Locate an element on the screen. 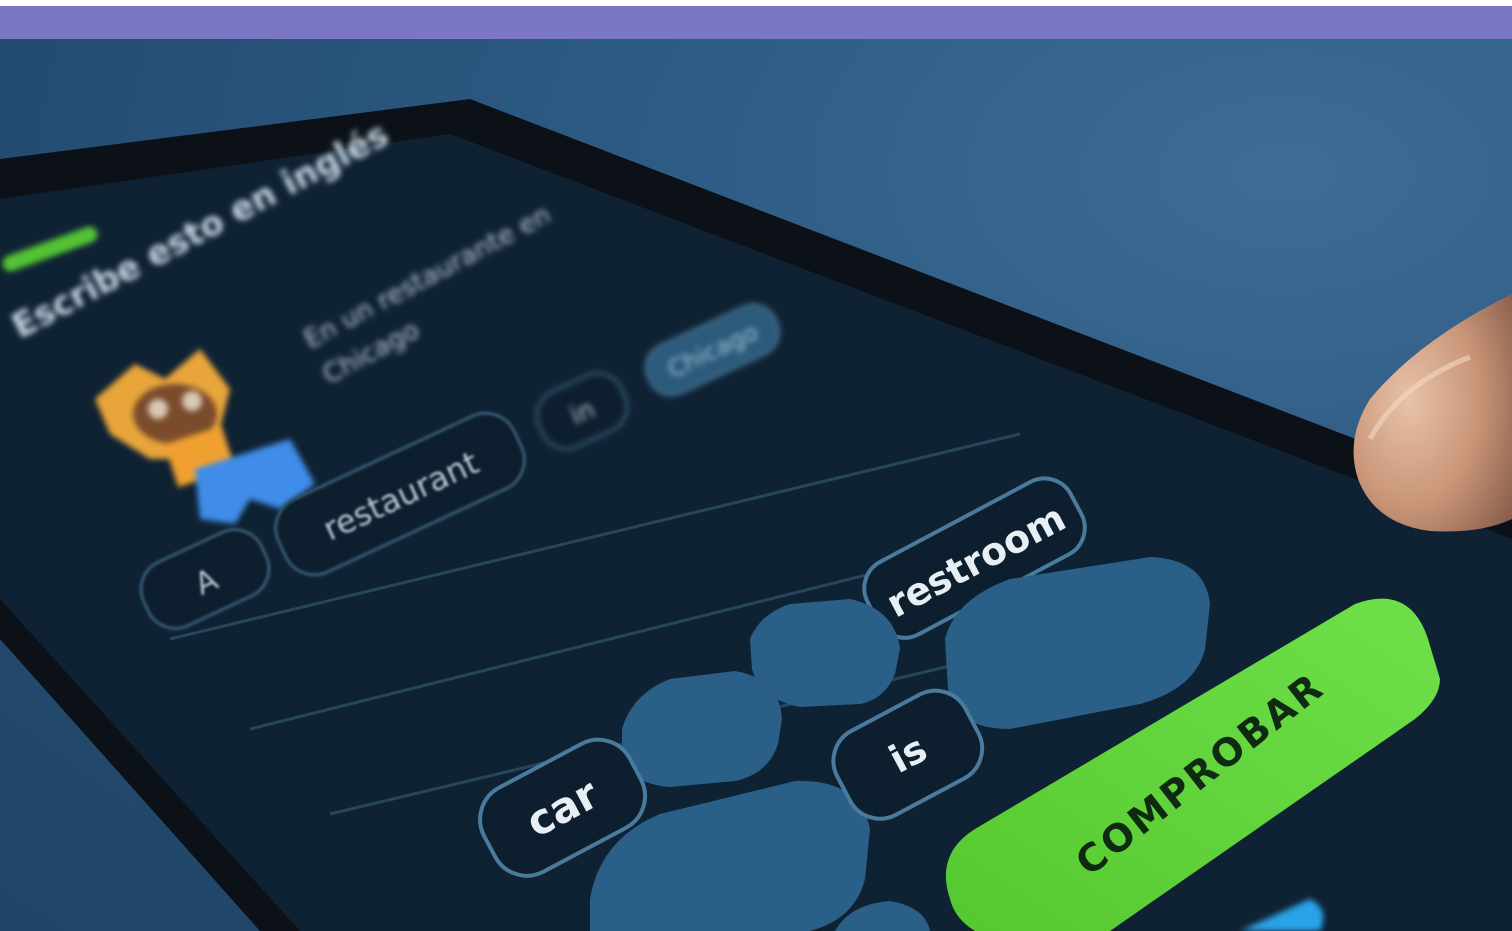 The width and height of the screenshot is (1512, 931). finger is located at coordinates (1432, 413).